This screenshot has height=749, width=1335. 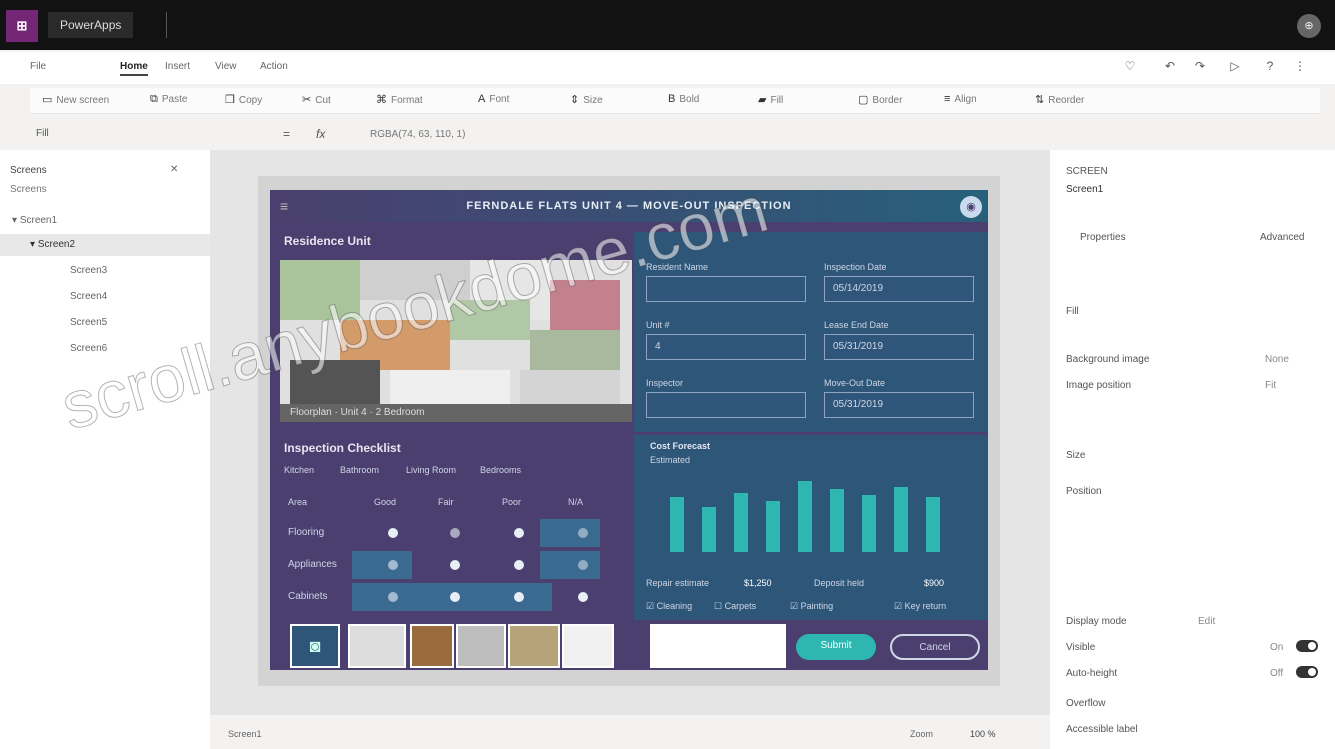 I want to click on tab-properties: Properties, so click(x=1103, y=237).